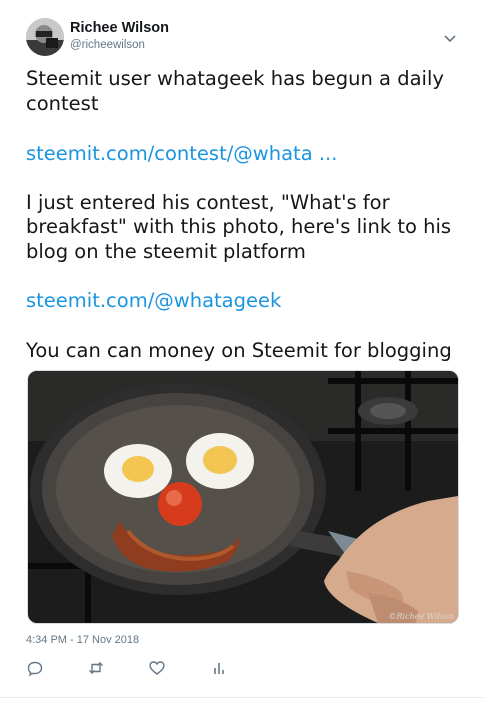 The height and width of the screenshot is (701, 484). Describe the element at coordinates (242, 697) in the screenshot. I see `divider` at that location.